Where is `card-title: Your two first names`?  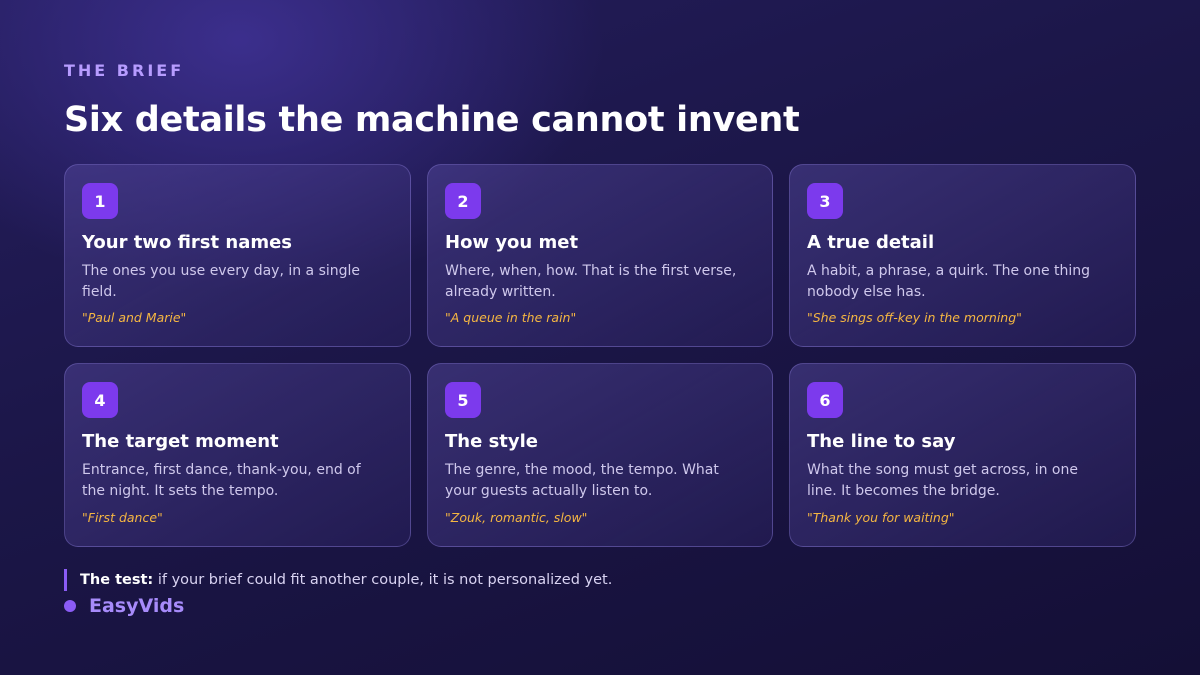 card-title: Your two first names is located at coordinates (187, 242).